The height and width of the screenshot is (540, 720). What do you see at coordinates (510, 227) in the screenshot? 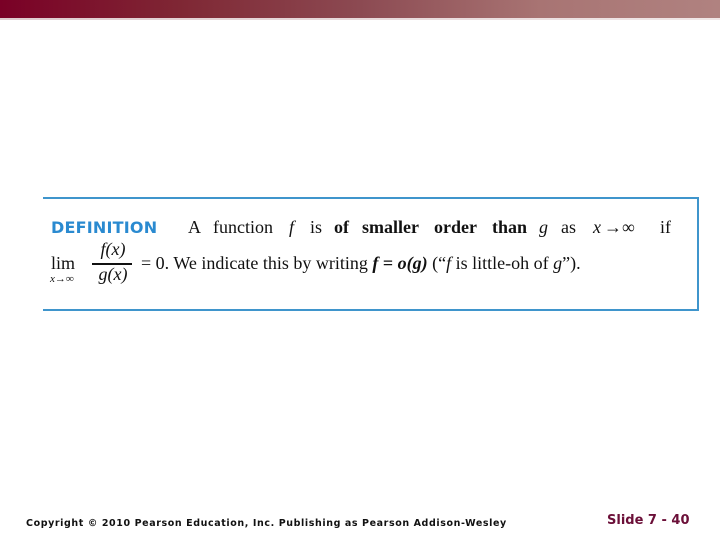
I see `word-bold: than` at bounding box center [510, 227].